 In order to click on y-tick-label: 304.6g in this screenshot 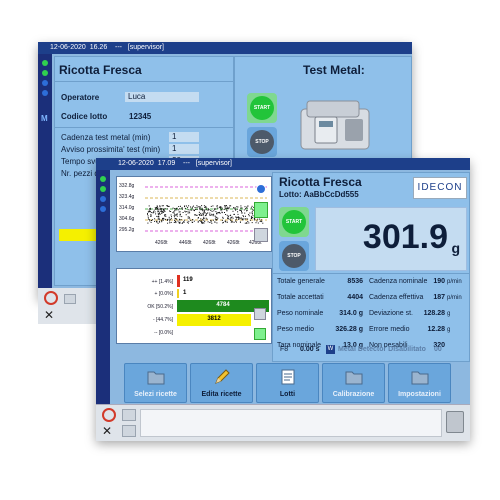, I will do `click(127, 219)`.